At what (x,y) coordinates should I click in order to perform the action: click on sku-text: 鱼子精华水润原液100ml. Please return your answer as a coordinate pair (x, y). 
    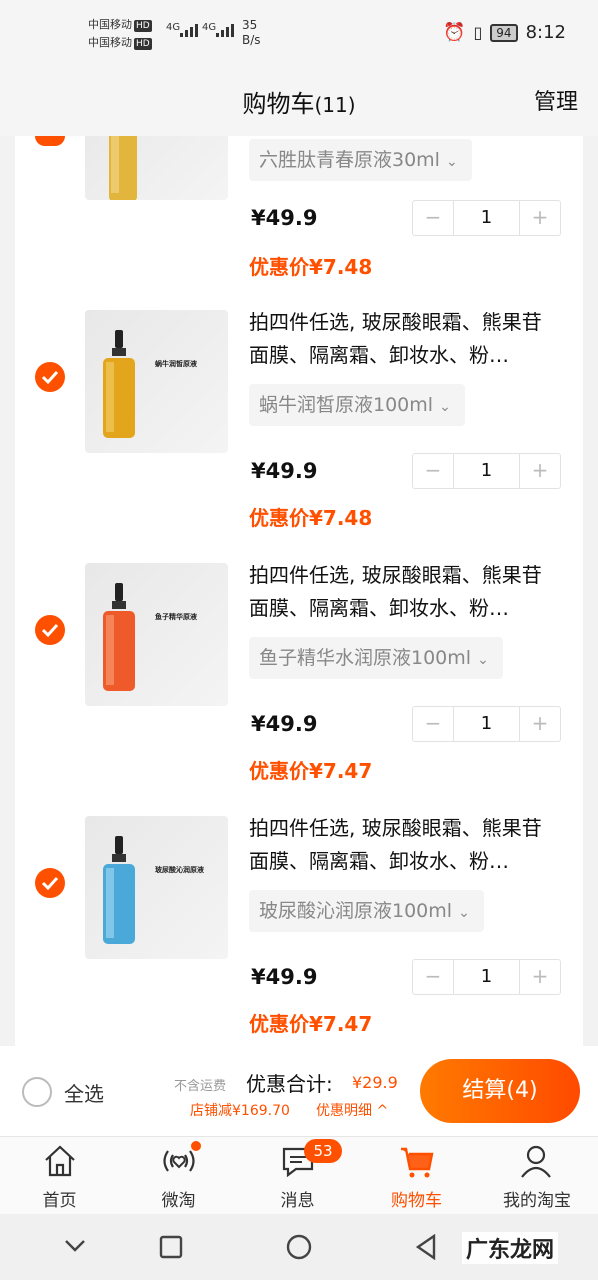
    Looking at the image, I should click on (365, 658).